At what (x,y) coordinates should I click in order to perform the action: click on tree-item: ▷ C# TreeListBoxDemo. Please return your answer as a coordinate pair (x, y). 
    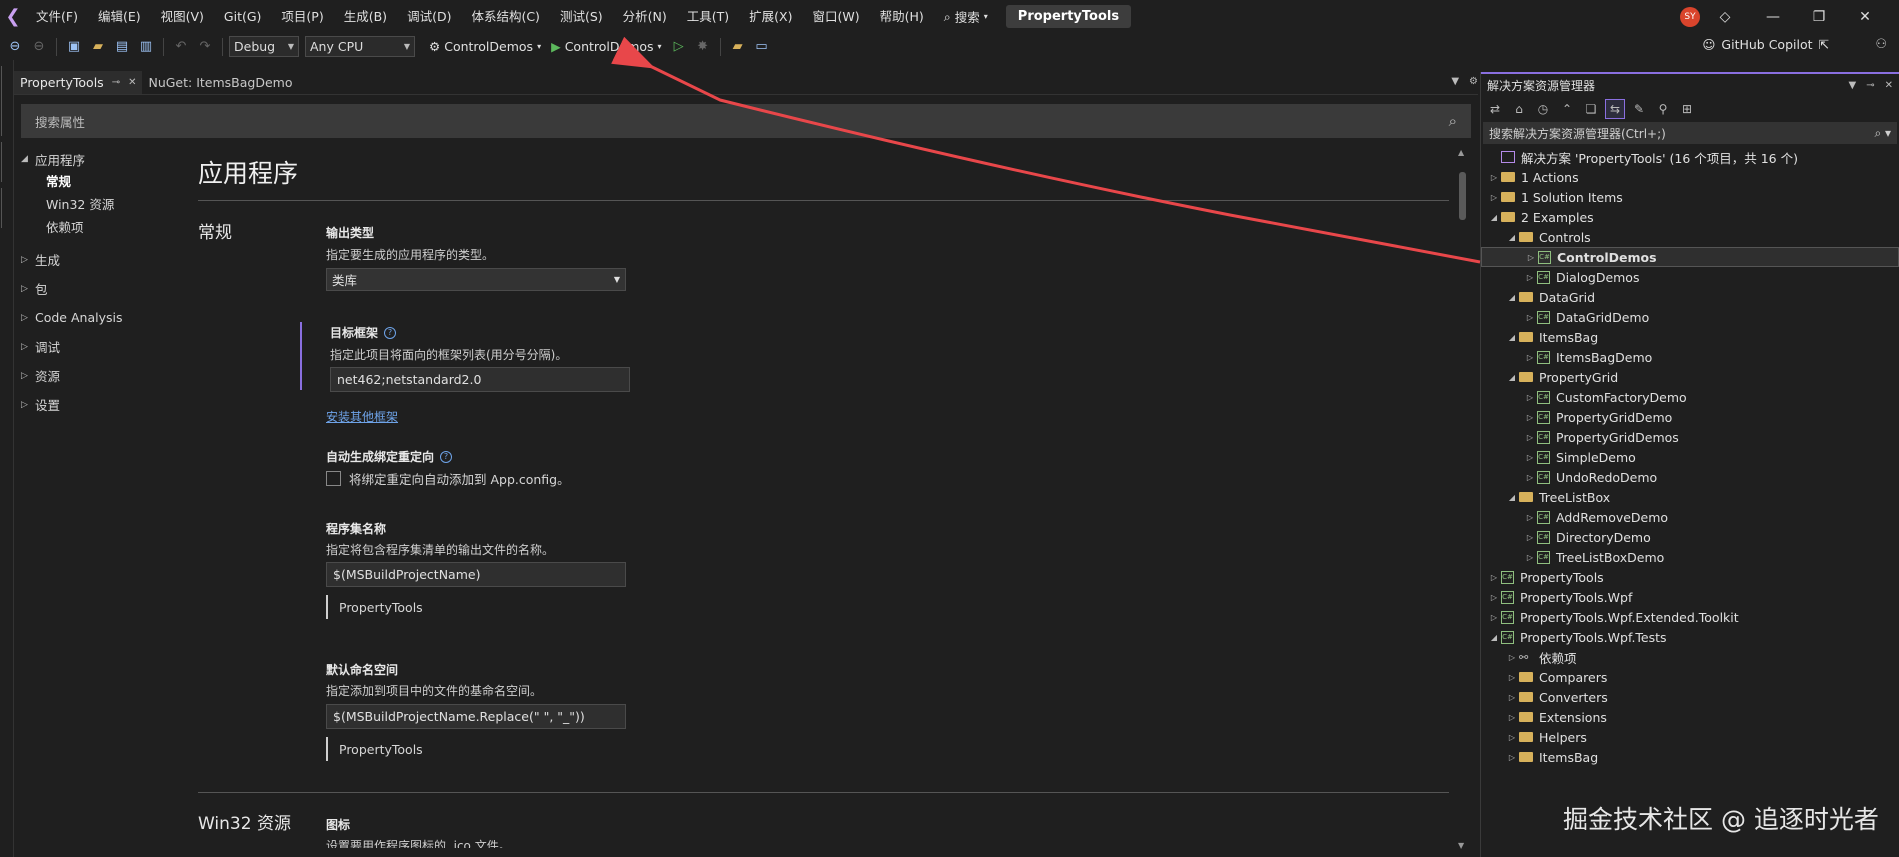
    Looking at the image, I should click on (1690, 557).